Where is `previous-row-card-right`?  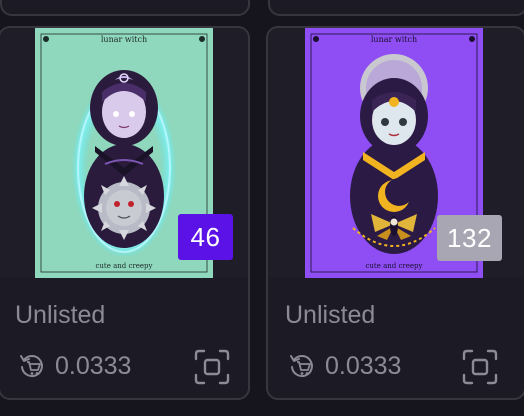
previous-row-card-right is located at coordinates (396, 8).